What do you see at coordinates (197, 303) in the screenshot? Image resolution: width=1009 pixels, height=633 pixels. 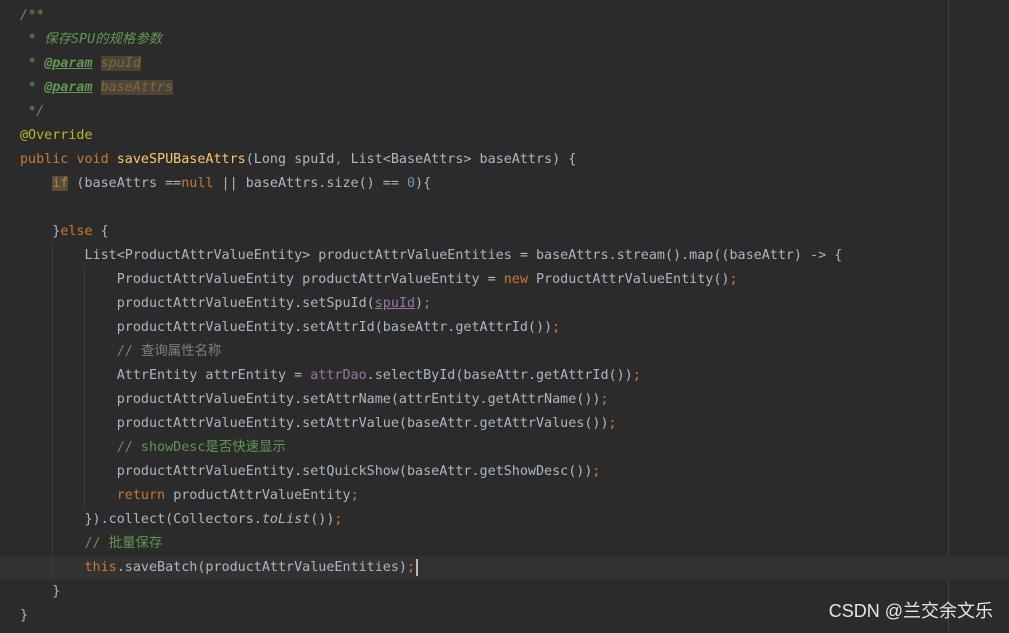 I see `code-token: productAttrValueEntity.setSpuId(` at bounding box center [197, 303].